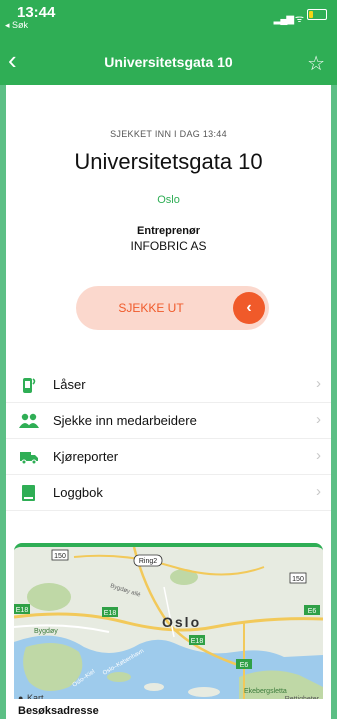 The width and height of the screenshot is (337, 719). I want to click on site-title: Universitetsgata 10, so click(168, 161).